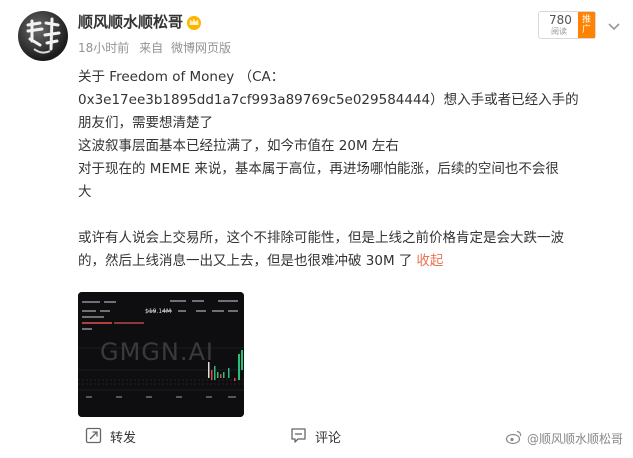 The height and width of the screenshot is (458, 633). I want to click on post-line: 这波叙事层面基本已经拉满了，如今市值在 20M 左右, so click(238, 146).